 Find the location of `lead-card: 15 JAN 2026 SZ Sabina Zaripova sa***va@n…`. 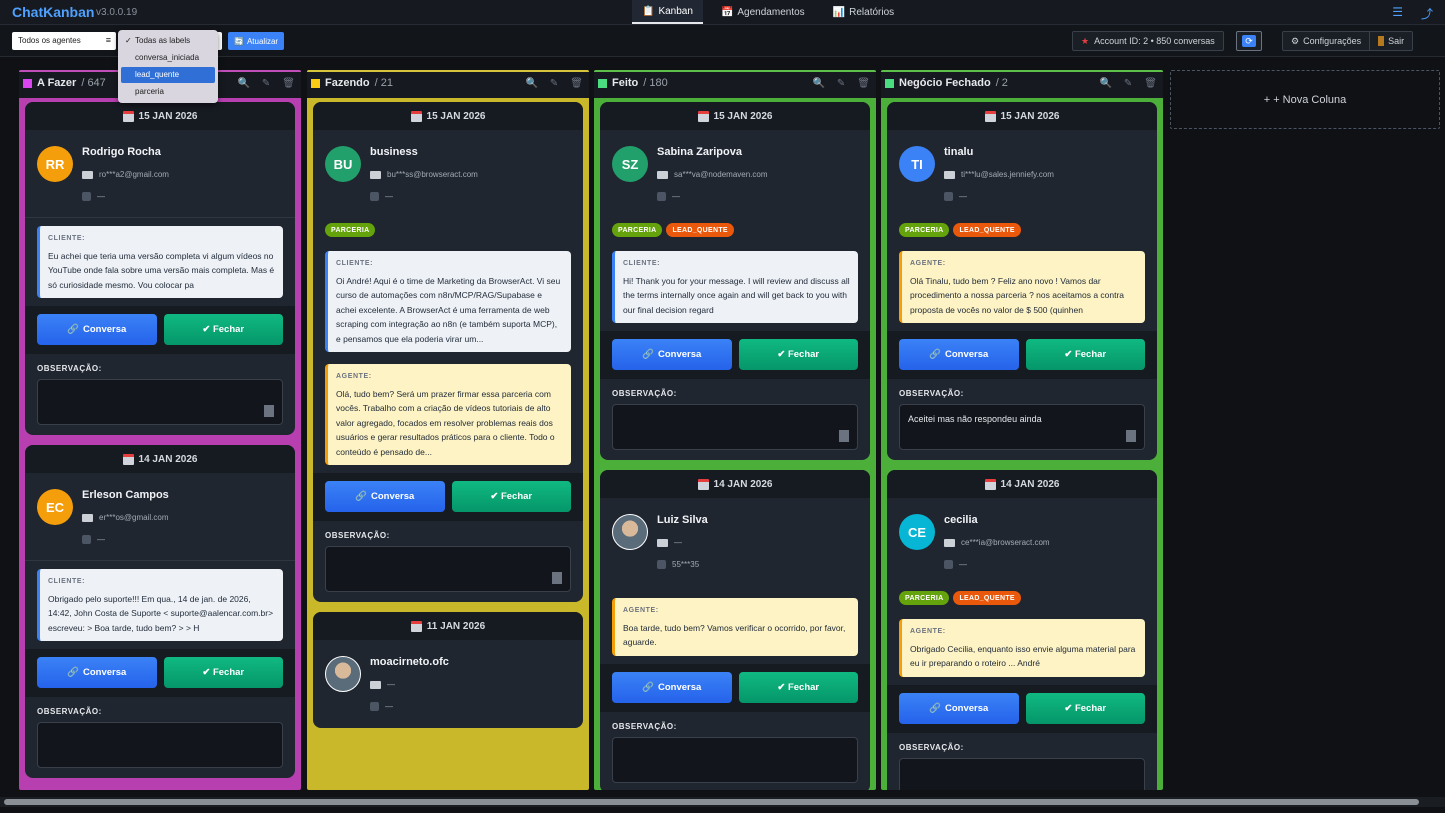

lead-card: 15 JAN 2026 SZ Sabina Zaripova sa***va@n… is located at coordinates (735, 281).